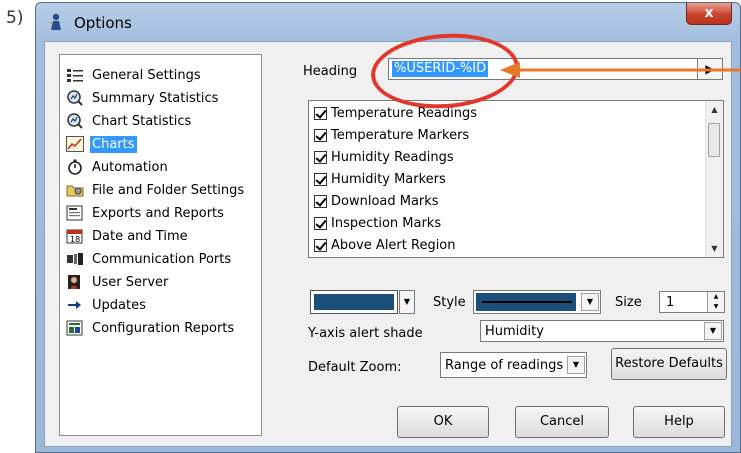  I want to click on scroll-thumb, so click(714, 140).